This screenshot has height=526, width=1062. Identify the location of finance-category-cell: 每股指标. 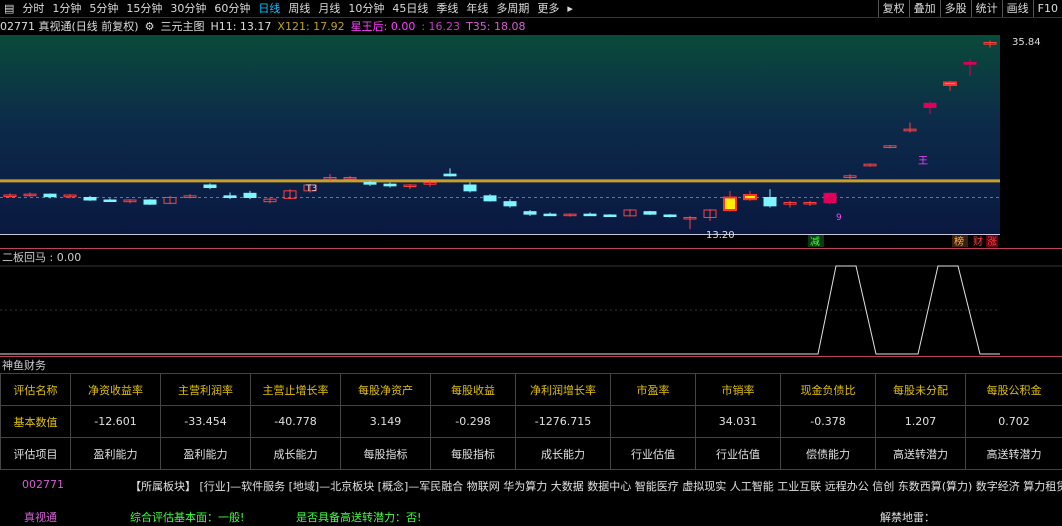
(473, 453).